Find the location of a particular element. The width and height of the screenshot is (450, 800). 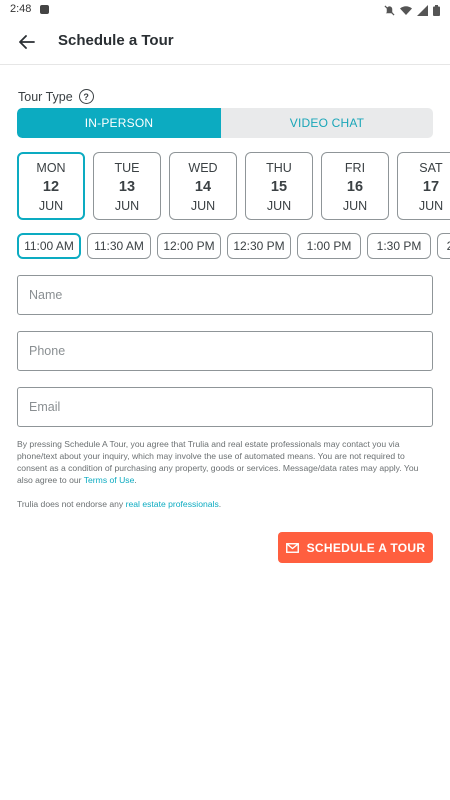

date-card-wed: WED 14 JUN is located at coordinates (203, 186).